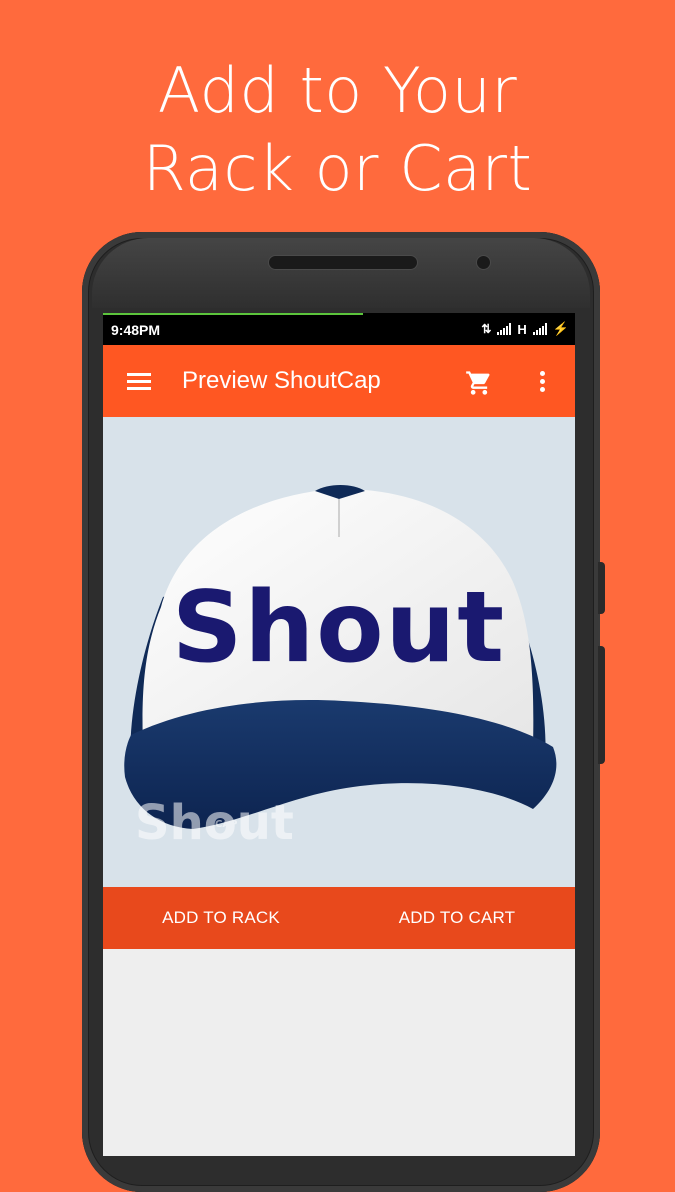 Image resolution: width=675 pixels, height=1192 pixels. Describe the element at coordinates (337, 168) in the screenshot. I see `headline-line-2: Rack or Cart` at that location.